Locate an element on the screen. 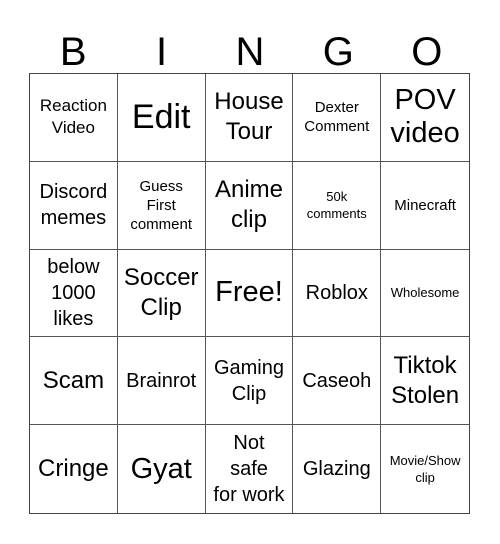 The height and width of the screenshot is (544, 500). bingo-cell: Roblox is located at coordinates (337, 293).